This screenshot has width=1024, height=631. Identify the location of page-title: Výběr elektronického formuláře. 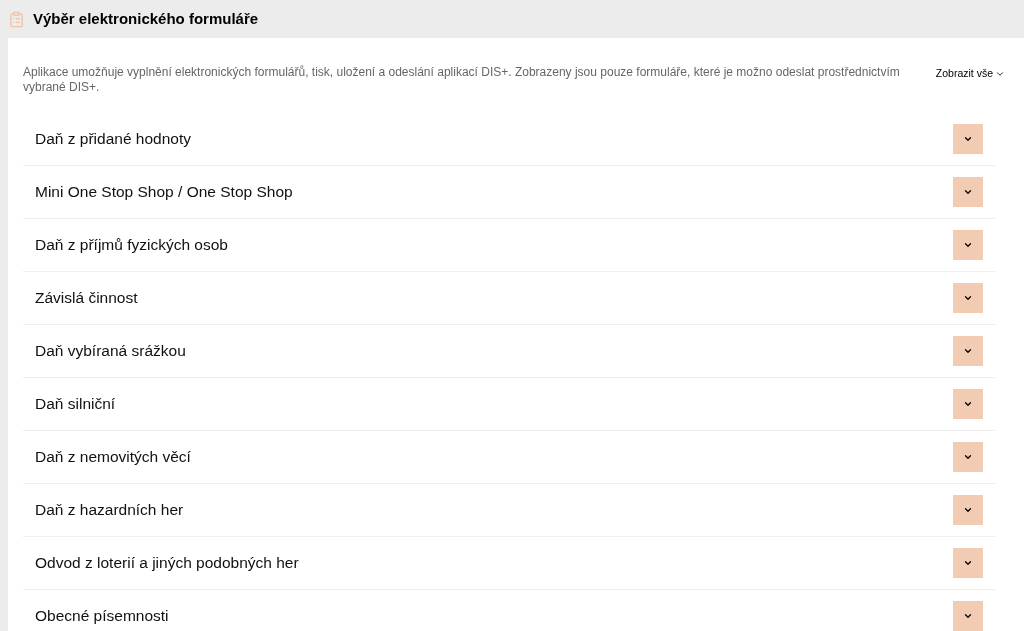
(146, 18).